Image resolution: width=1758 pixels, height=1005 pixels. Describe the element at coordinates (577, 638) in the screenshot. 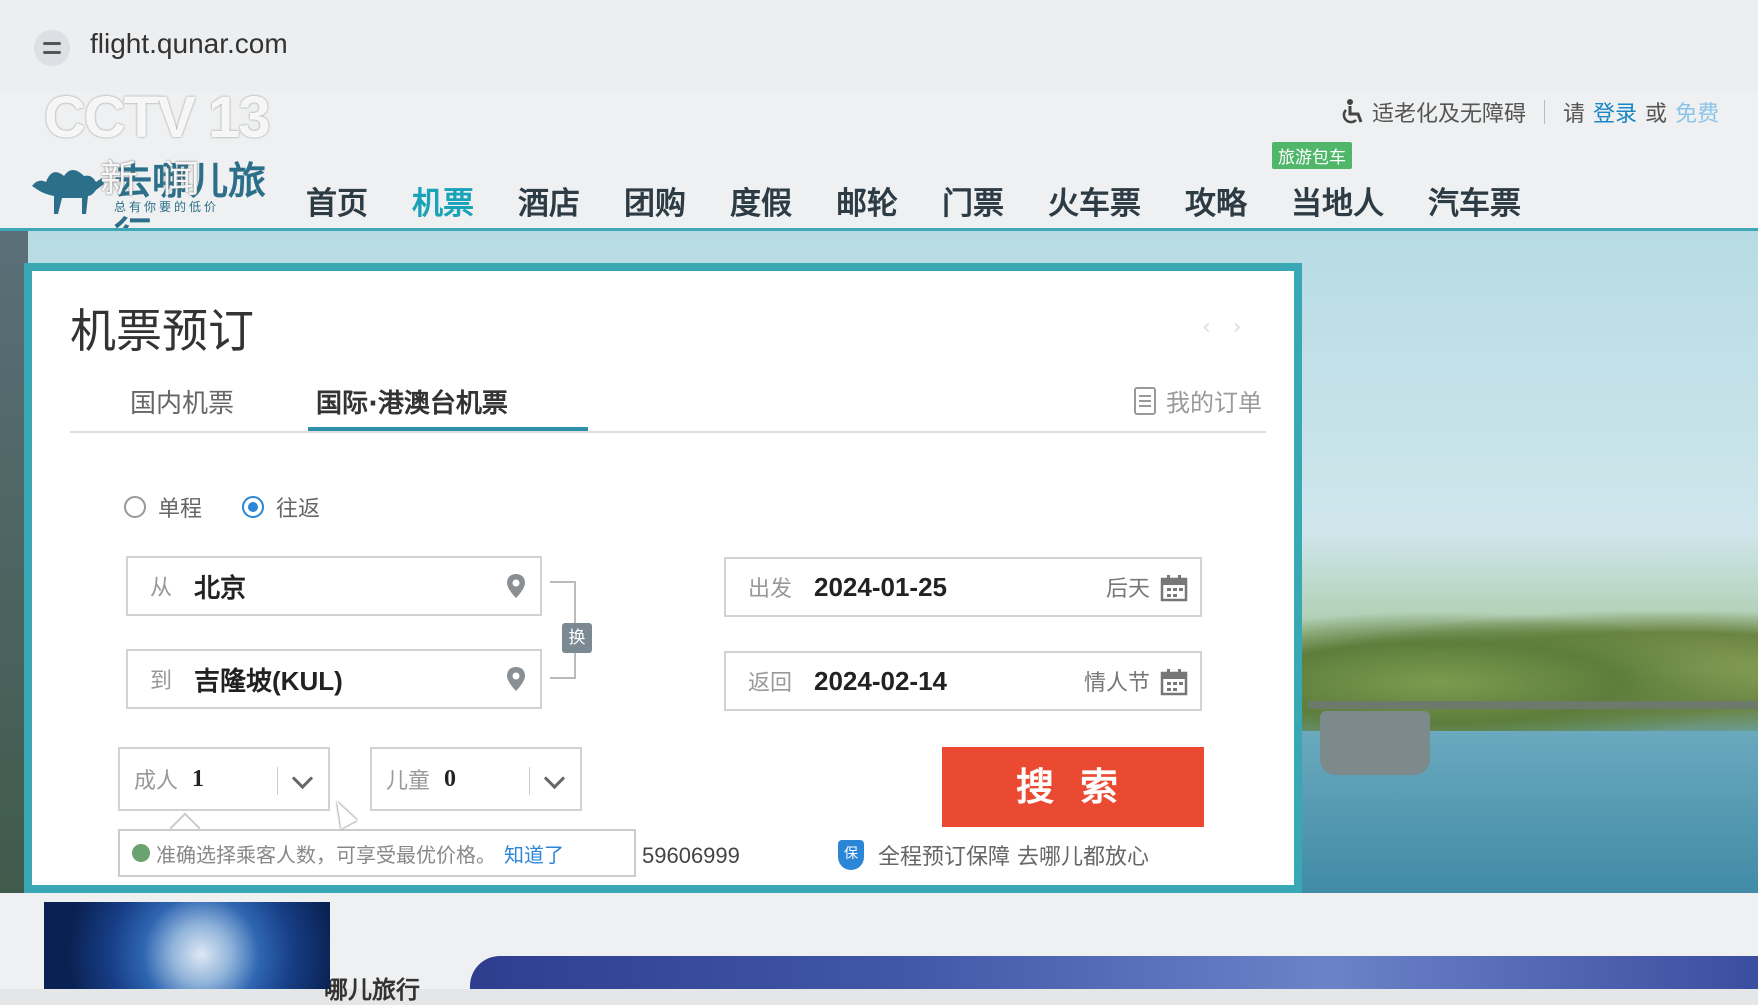

I see `swap-cities-button: 换` at that location.